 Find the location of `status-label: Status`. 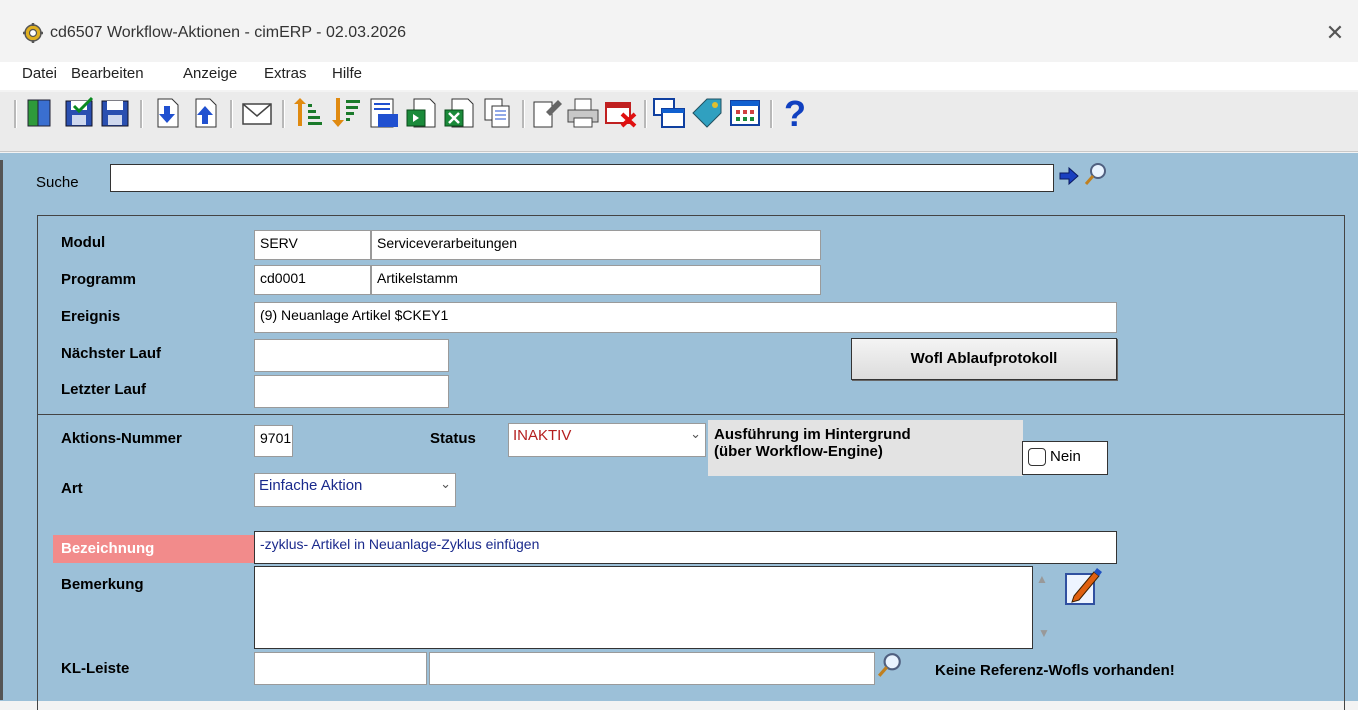

status-label: Status is located at coordinates (453, 438).